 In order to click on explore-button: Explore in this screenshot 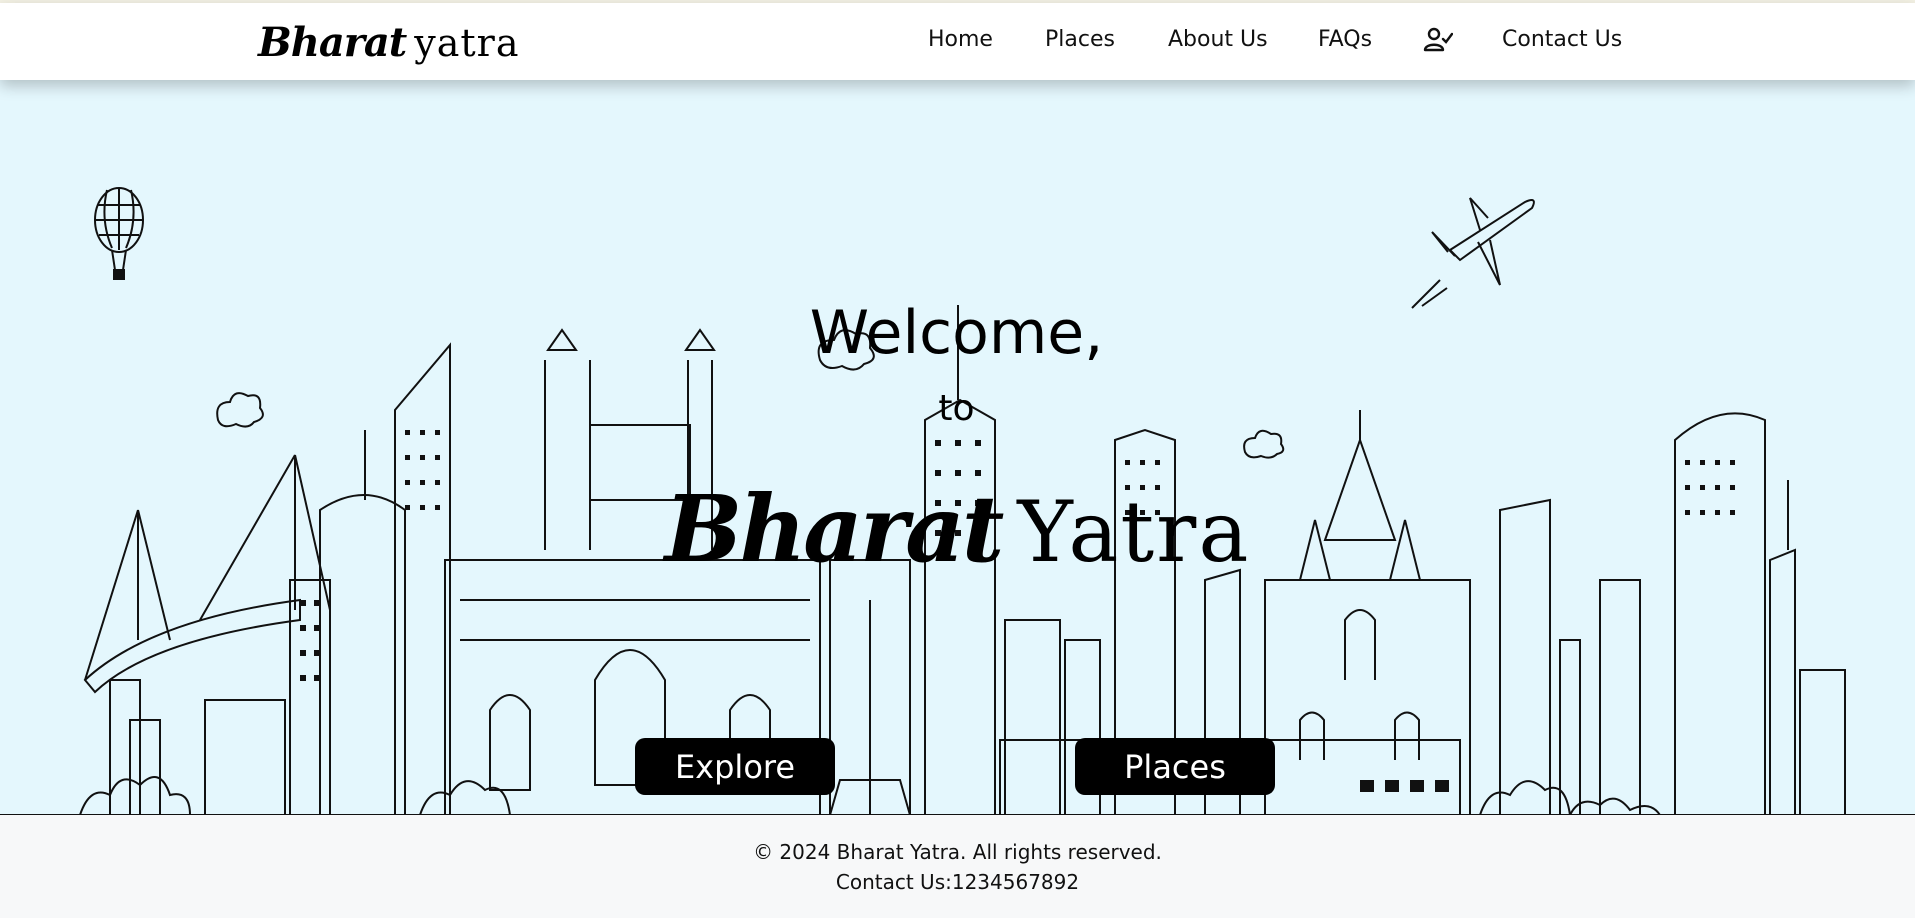, I will do `click(735, 766)`.